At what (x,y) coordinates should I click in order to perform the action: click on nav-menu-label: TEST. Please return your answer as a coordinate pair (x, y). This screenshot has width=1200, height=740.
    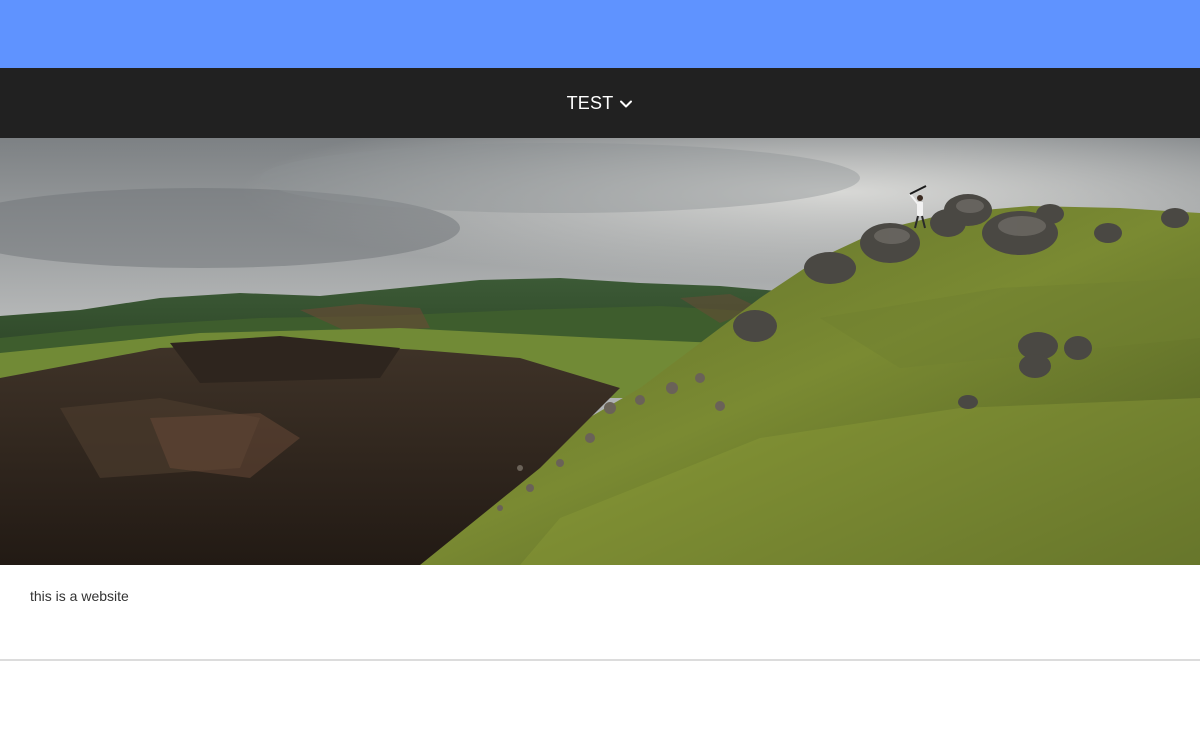
    Looking at the image, I should click on (590, 102).